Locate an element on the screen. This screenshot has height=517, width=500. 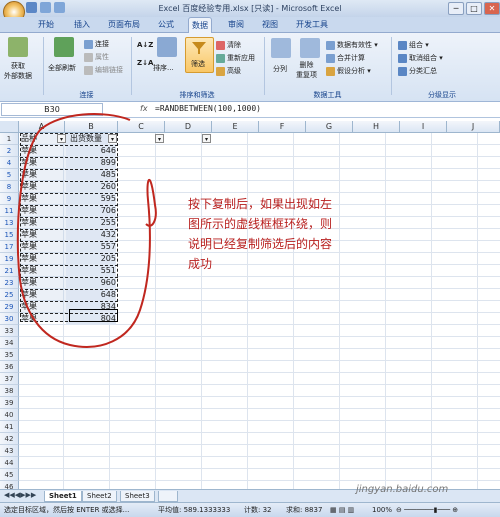
sheet-tab-2: Sheet2 is located at coordinates (99, 496).